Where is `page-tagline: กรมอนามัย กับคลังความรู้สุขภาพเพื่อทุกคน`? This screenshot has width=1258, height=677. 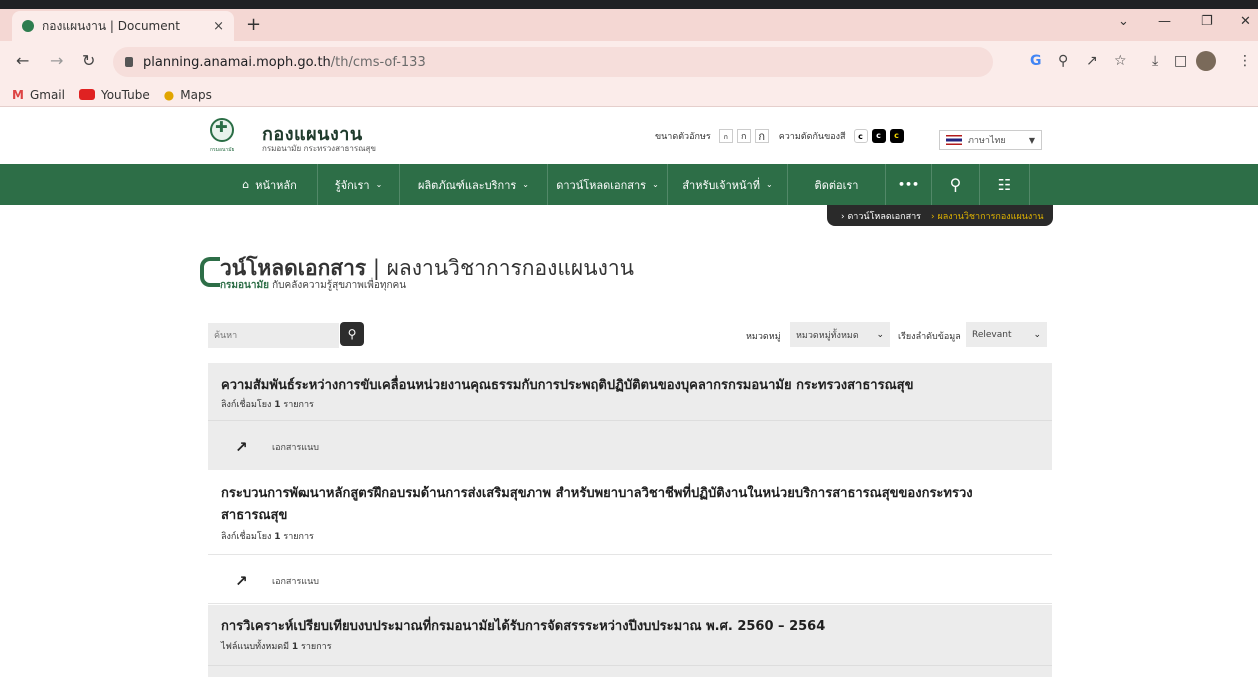 page-tagline: กรมอนามัย กับคลังความรู้สุขภาพเพื่อทุกคน is located at coordinates (313, 285).